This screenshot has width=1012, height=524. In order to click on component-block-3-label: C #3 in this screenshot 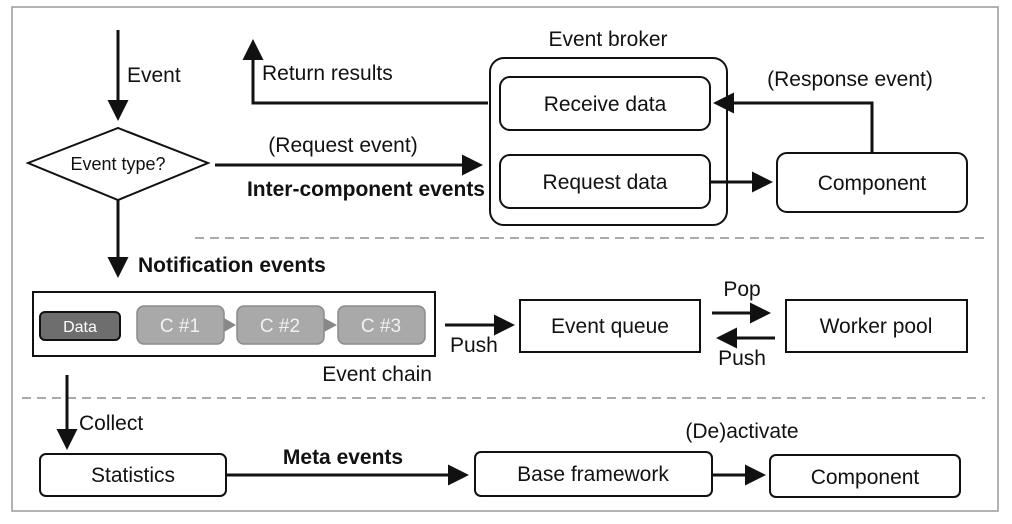, I will do `click(381, 326)`.